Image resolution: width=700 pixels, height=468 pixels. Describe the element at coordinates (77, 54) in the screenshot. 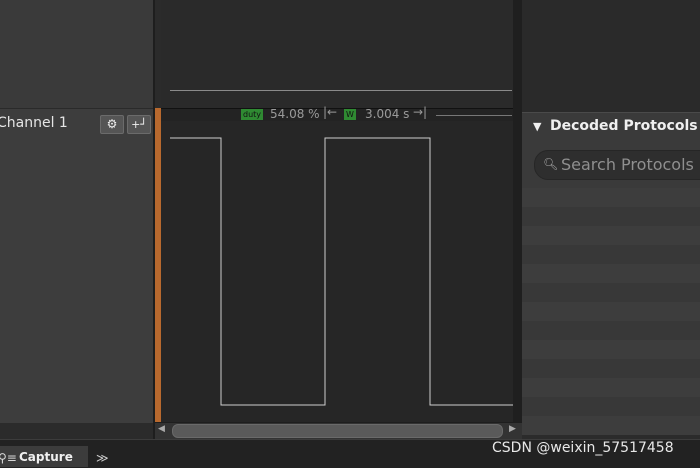

I see `channel-header-area` at that location.